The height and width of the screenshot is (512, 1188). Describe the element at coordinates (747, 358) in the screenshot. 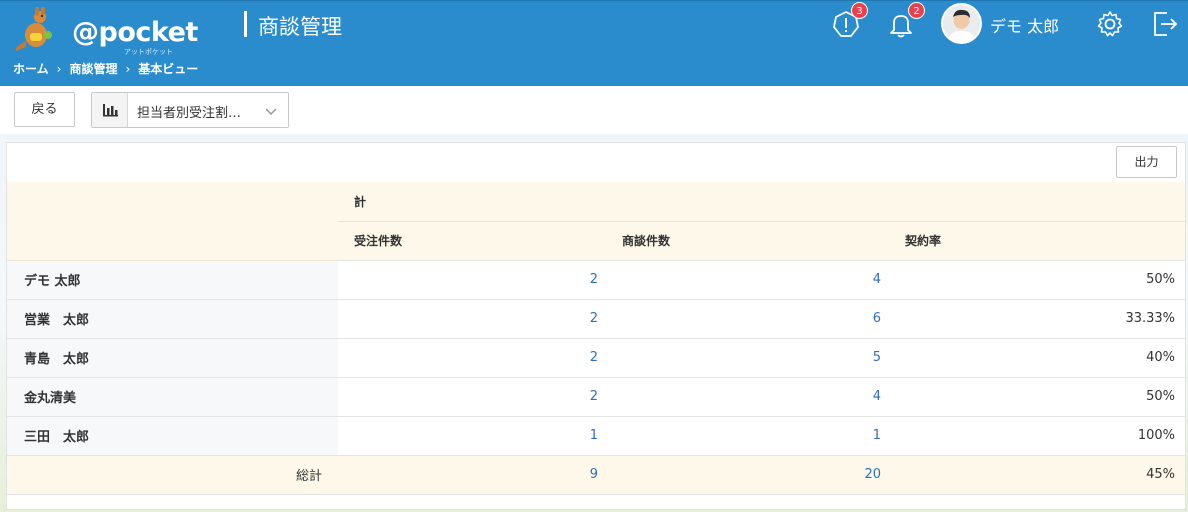

I see `deals-count-link: 5` at that location.